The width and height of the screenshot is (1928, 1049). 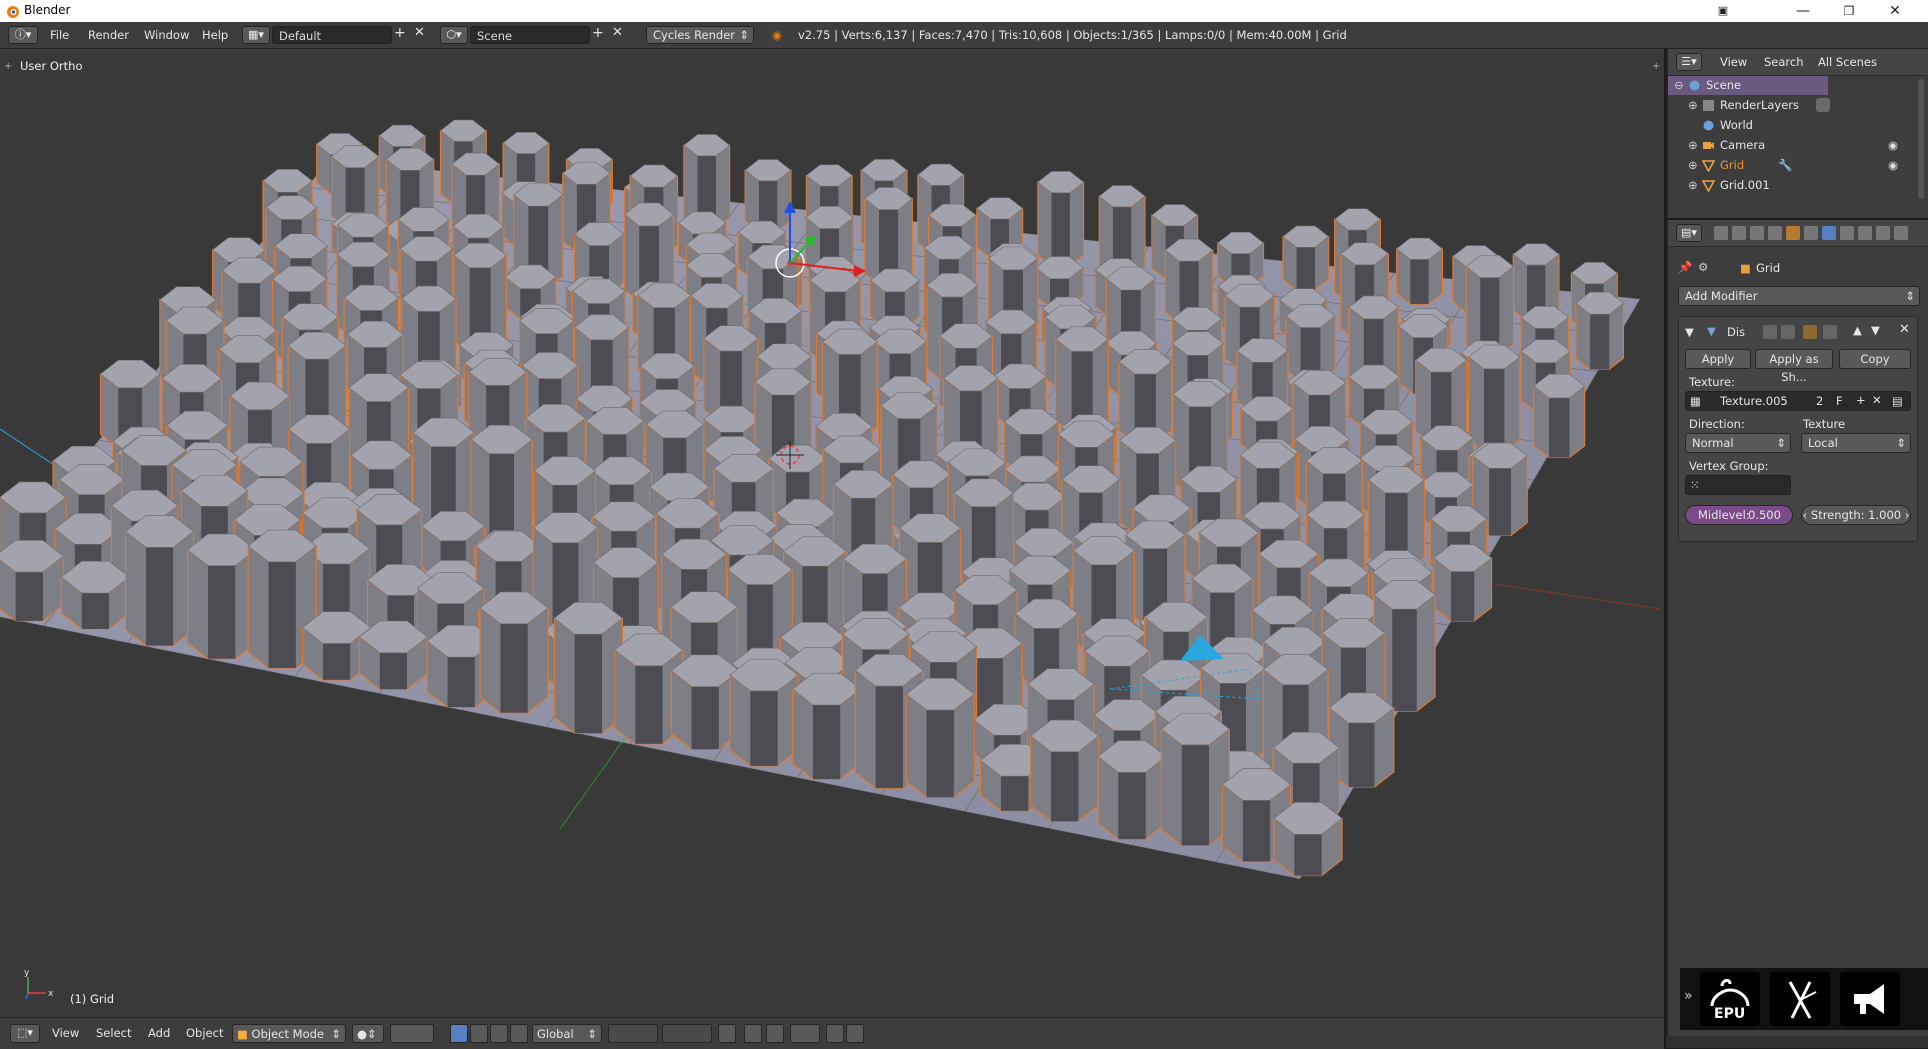 I want to click on snap-element-icon, so click(x=805, y=1033).